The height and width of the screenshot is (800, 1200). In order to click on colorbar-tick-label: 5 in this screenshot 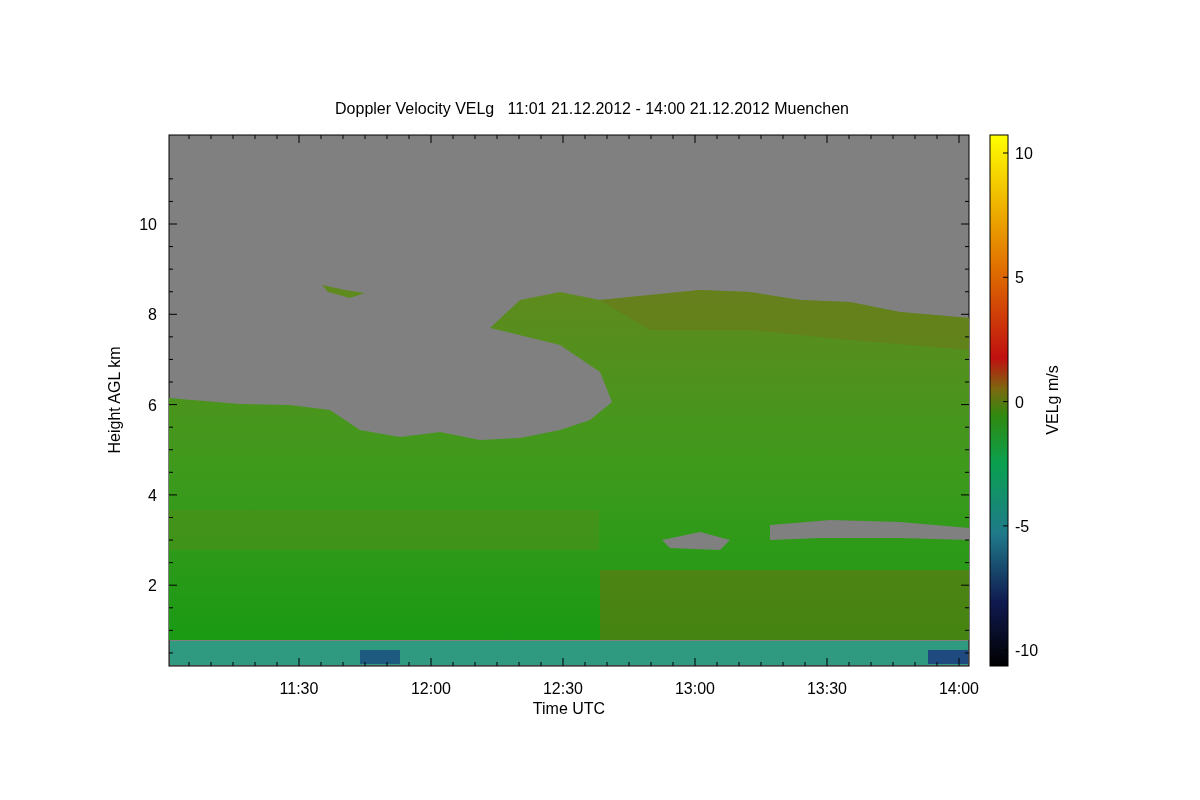, I will do `click(1019, 278)`.